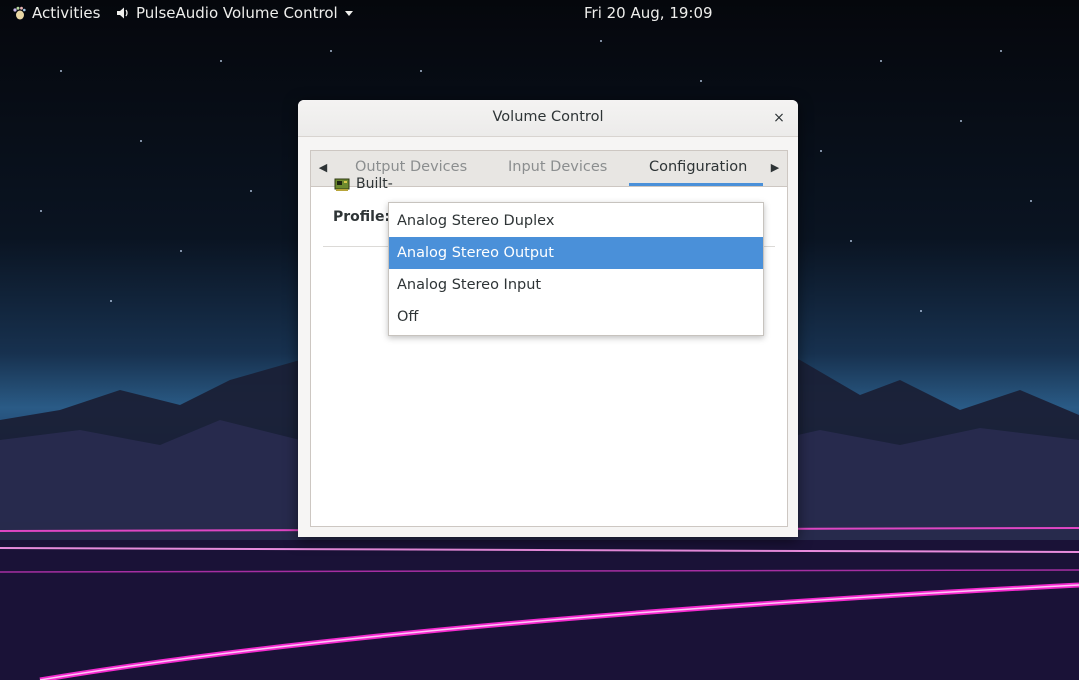  I want to click on caret-down-icon, so click(348, 13).